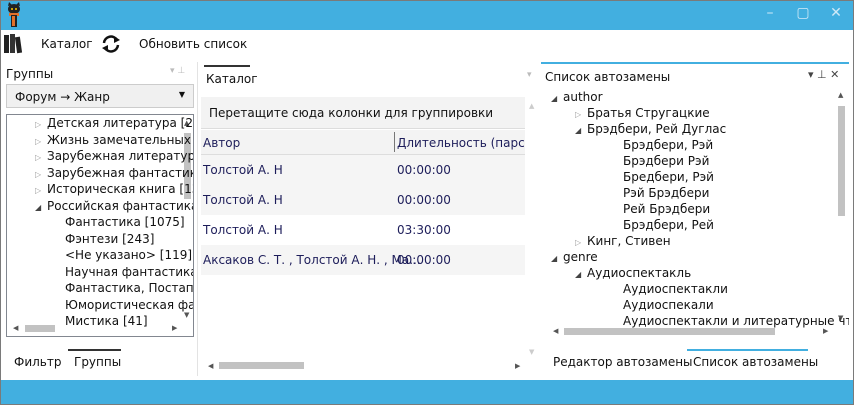  I want to click on grouping-combo: Форум → Жанр ▼, so click(100, 96).